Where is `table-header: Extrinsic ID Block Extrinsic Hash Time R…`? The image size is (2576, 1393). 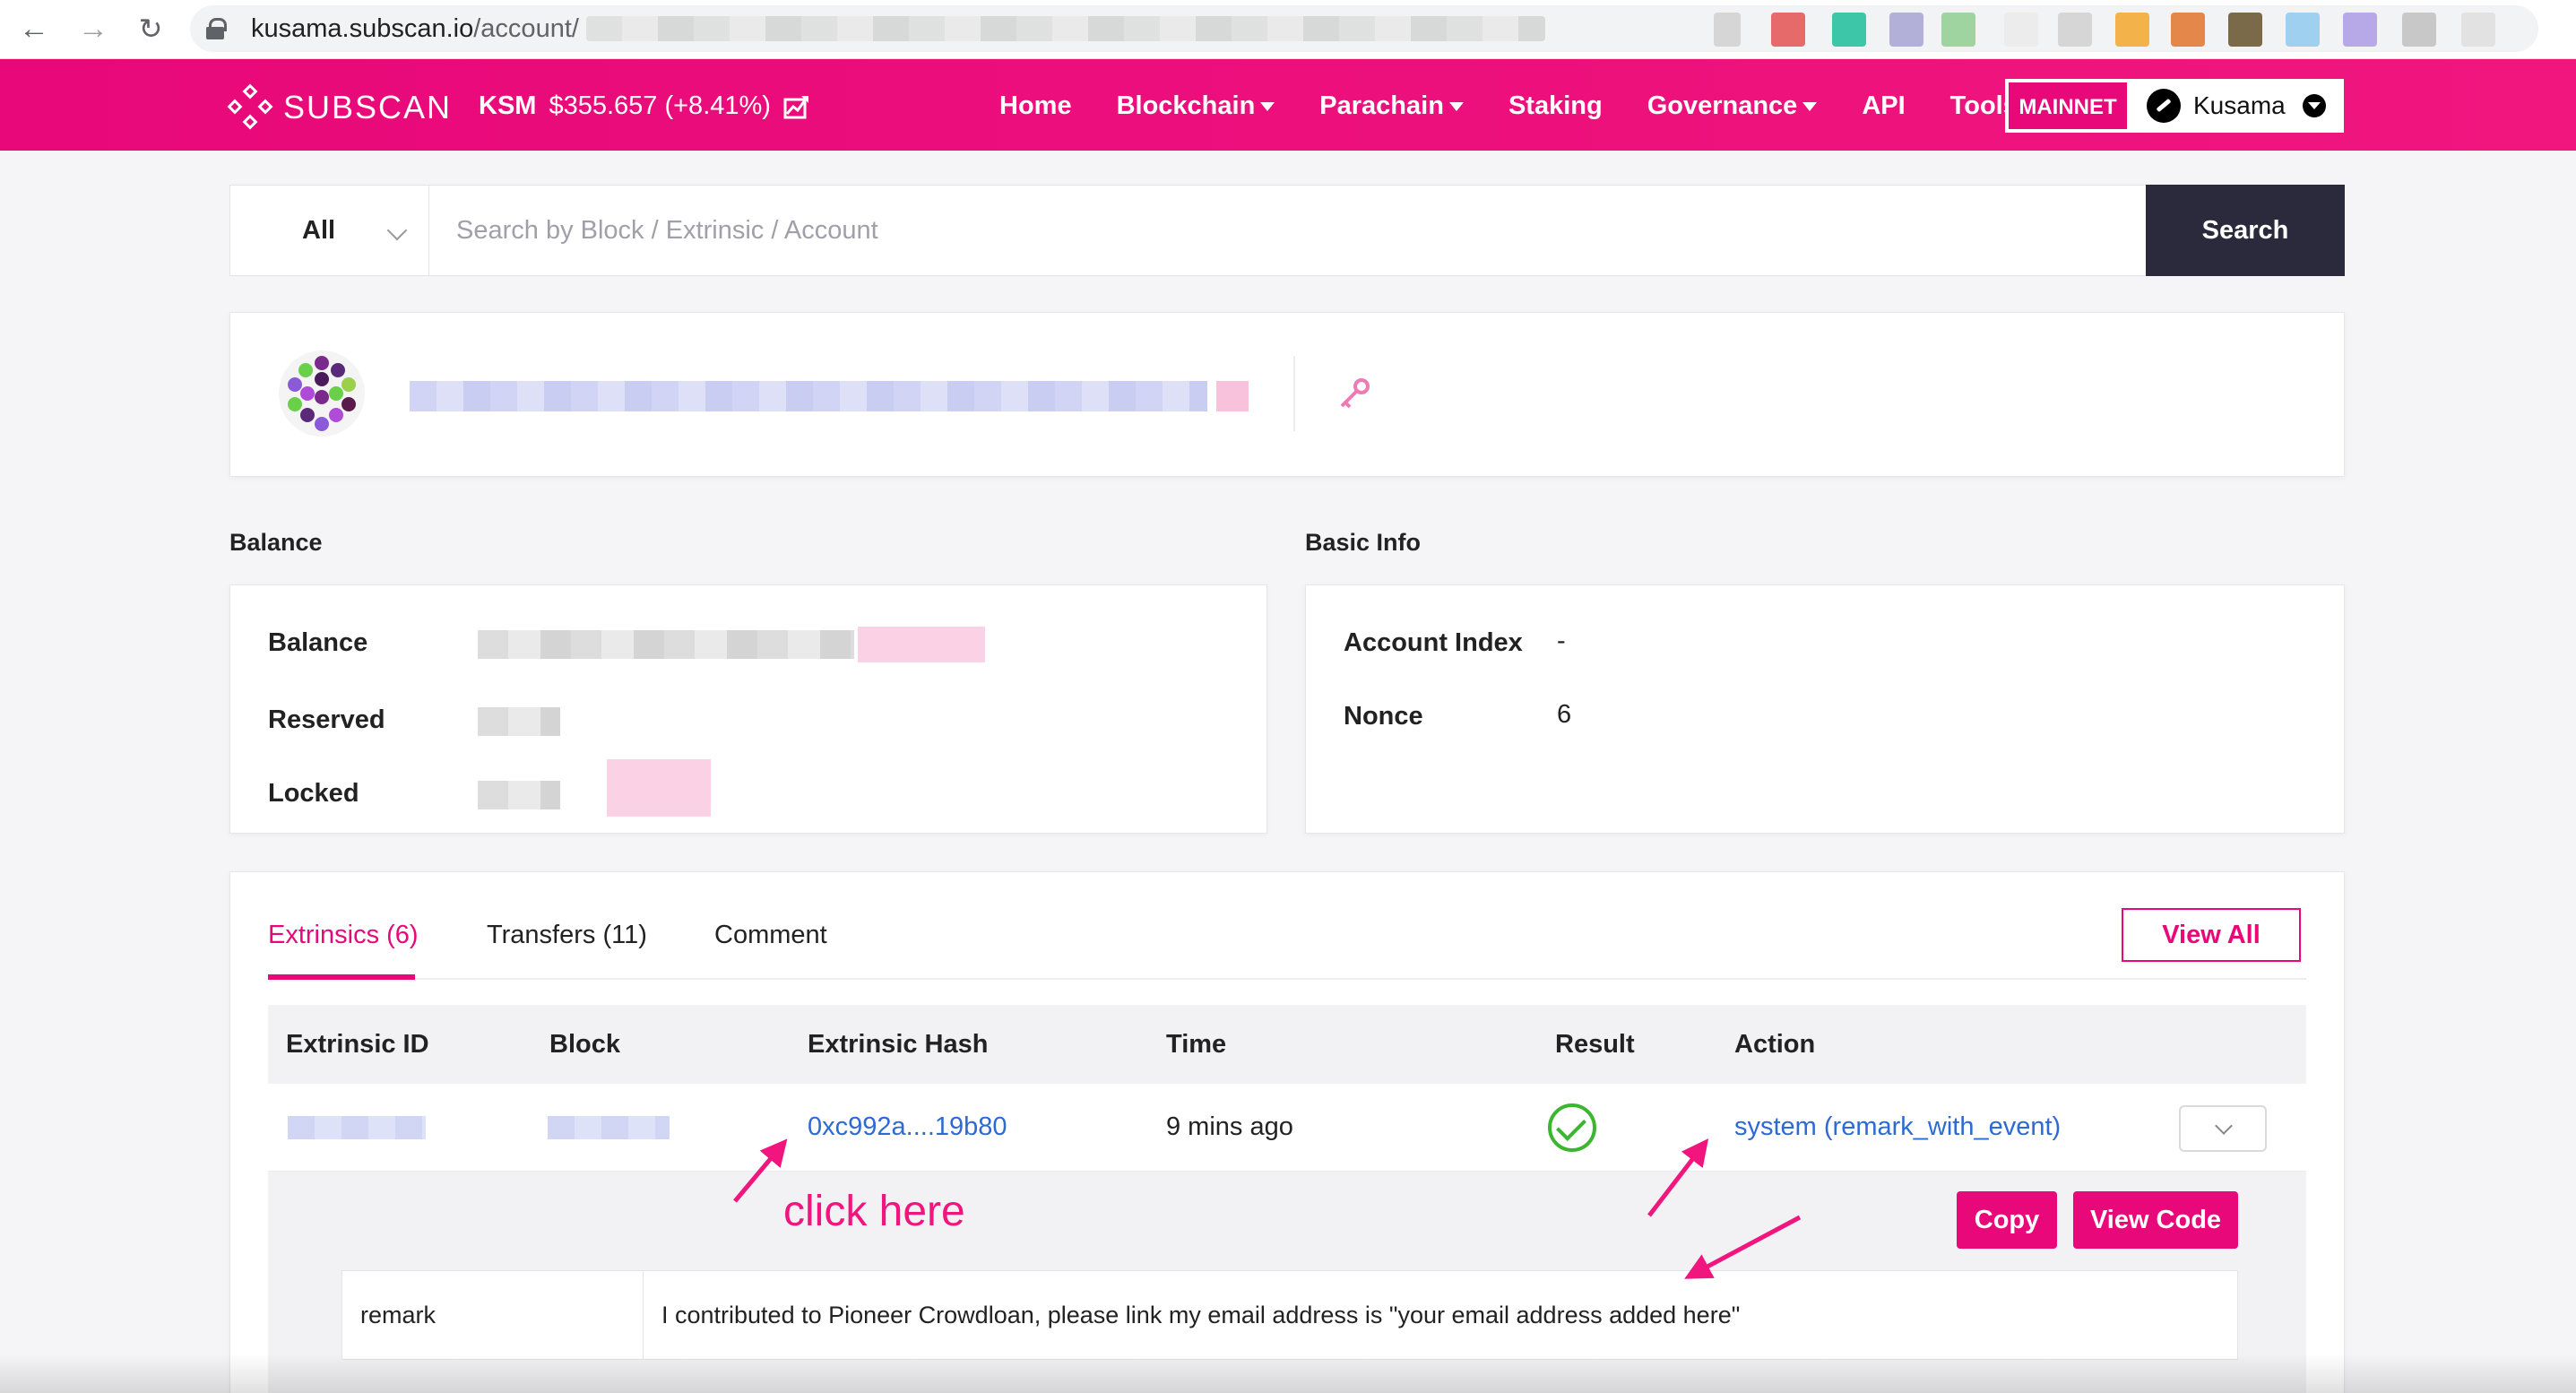
table-header: Extrinsic ID Block Extrinsic Hash Time R… is located at coordinates (1287, 1044).